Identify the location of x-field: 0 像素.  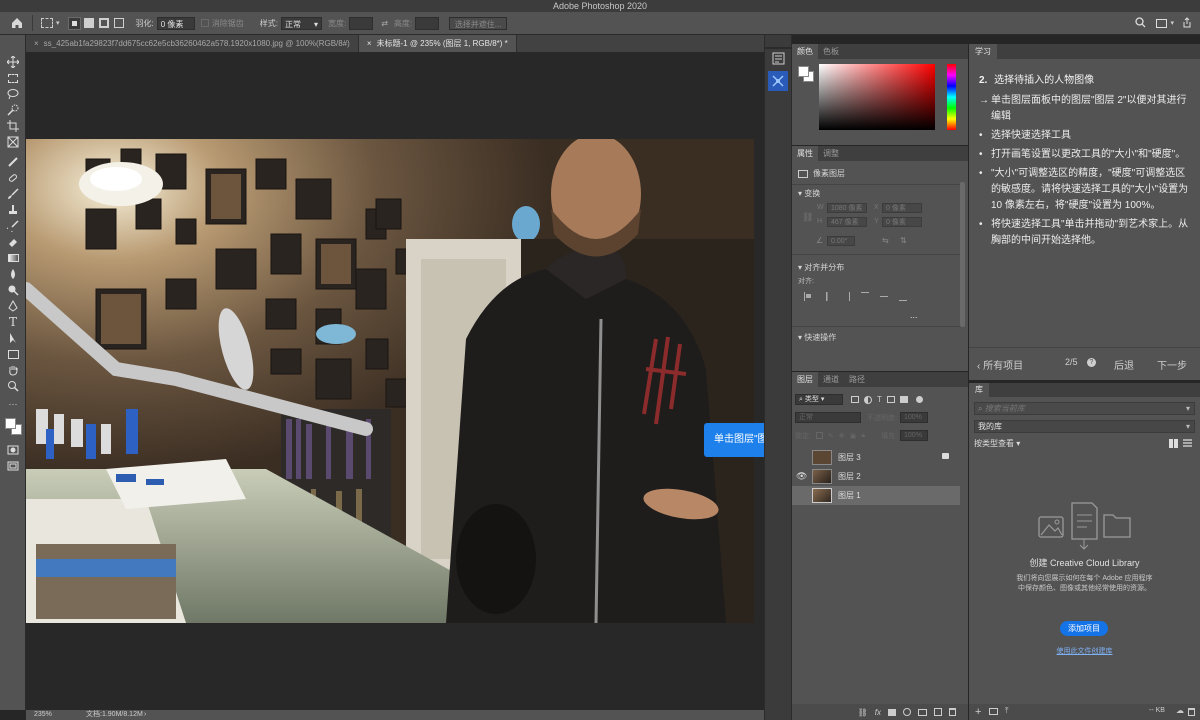
(902, 208).